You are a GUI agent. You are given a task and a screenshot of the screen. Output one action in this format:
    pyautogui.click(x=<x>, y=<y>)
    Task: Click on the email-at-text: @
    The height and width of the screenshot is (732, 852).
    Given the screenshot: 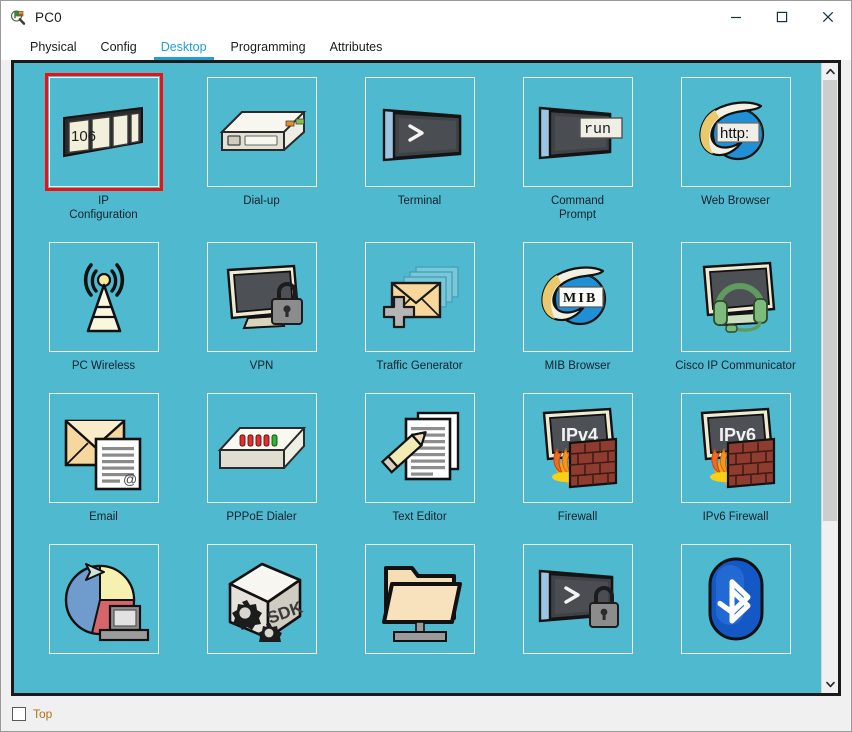 What is the action you would take?
    pyautogui.click(x=130, y=479)
    